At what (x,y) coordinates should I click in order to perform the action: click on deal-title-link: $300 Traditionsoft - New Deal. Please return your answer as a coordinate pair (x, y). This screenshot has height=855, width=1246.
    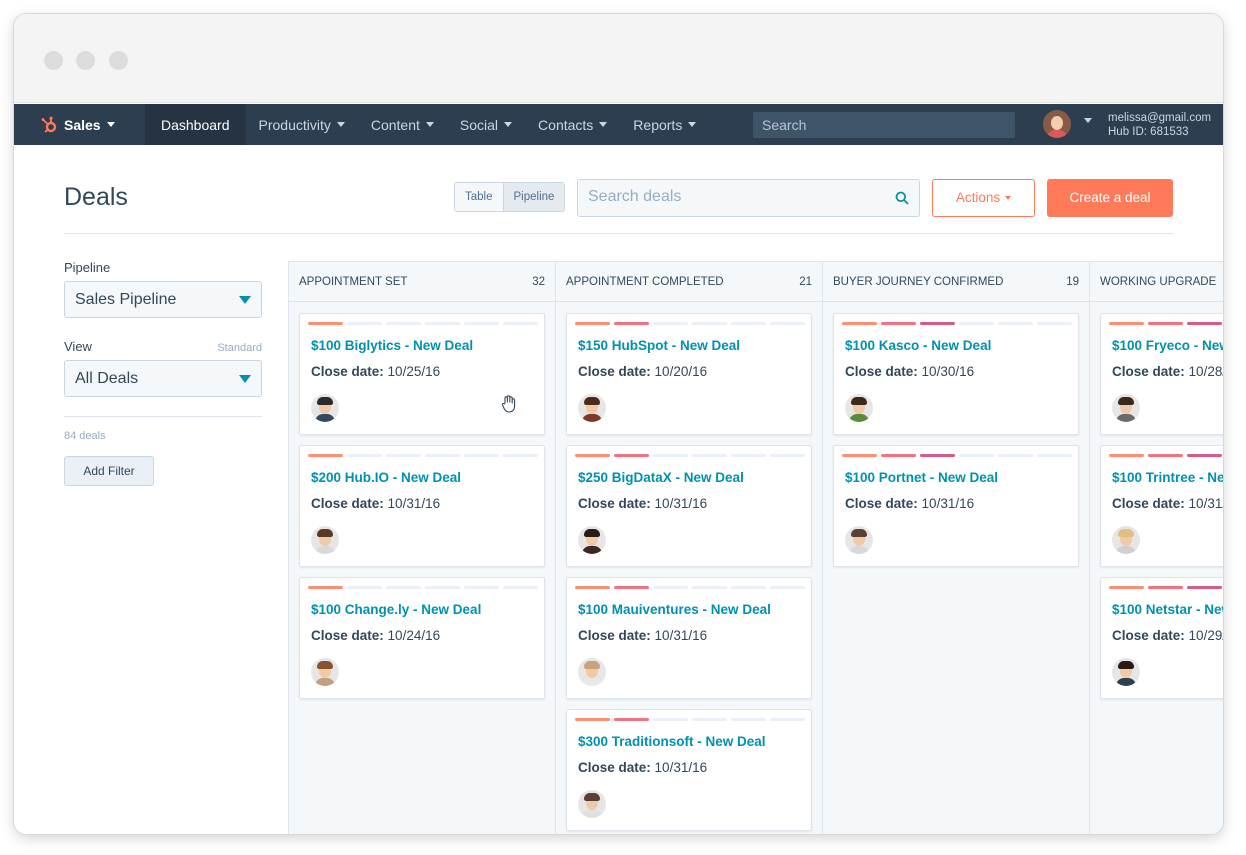
    Looking at the image, I should click on (672, 741).